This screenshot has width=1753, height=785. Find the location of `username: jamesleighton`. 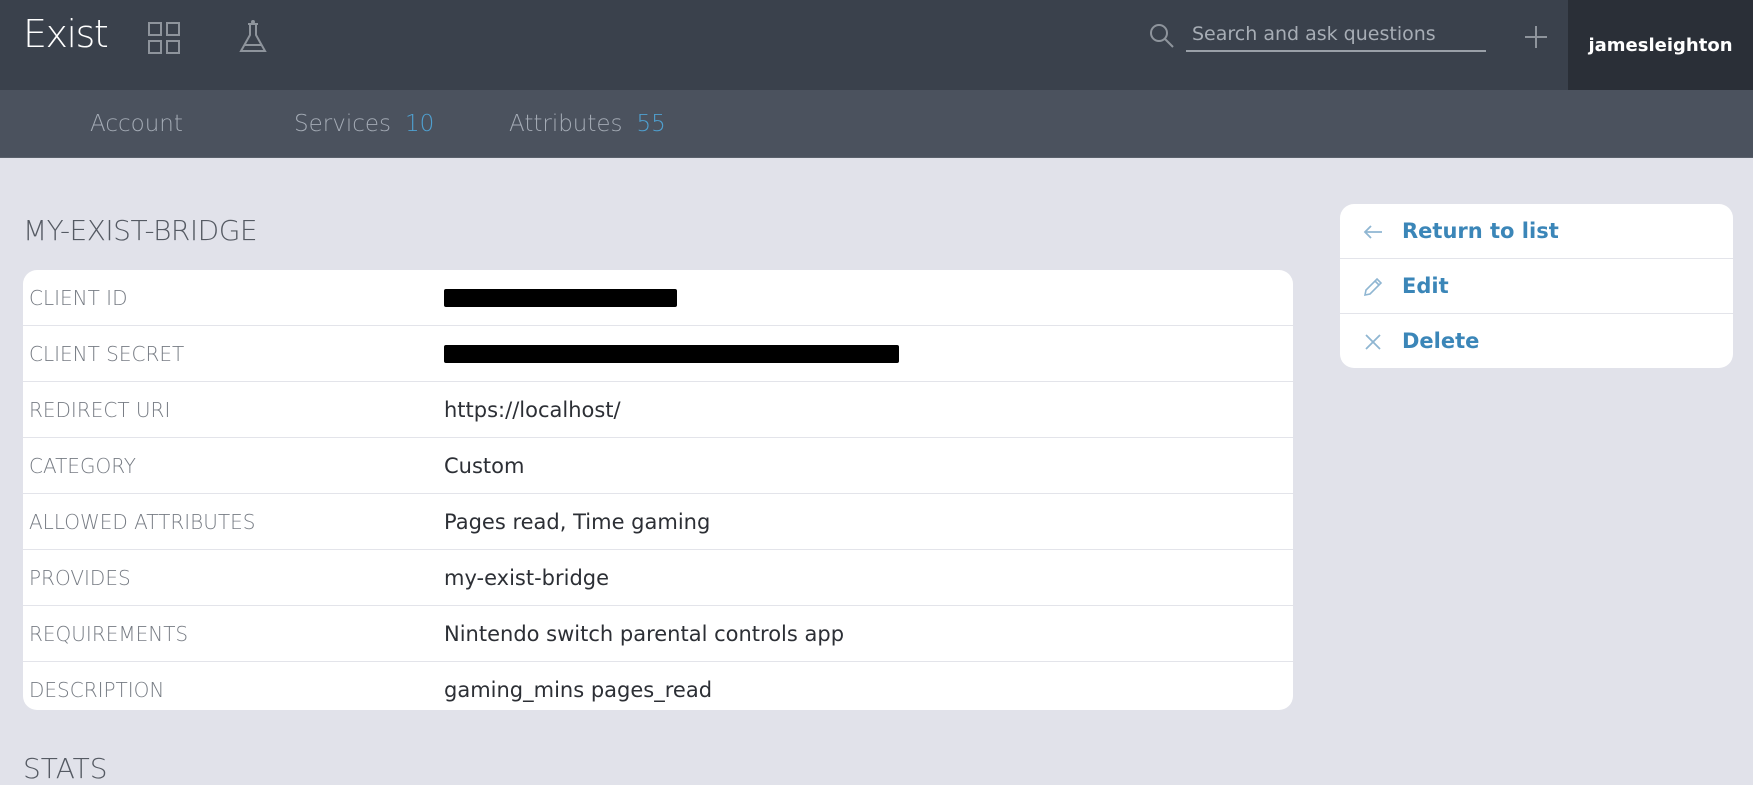

username: jamesleighton is located at coordinates (1660, 45).